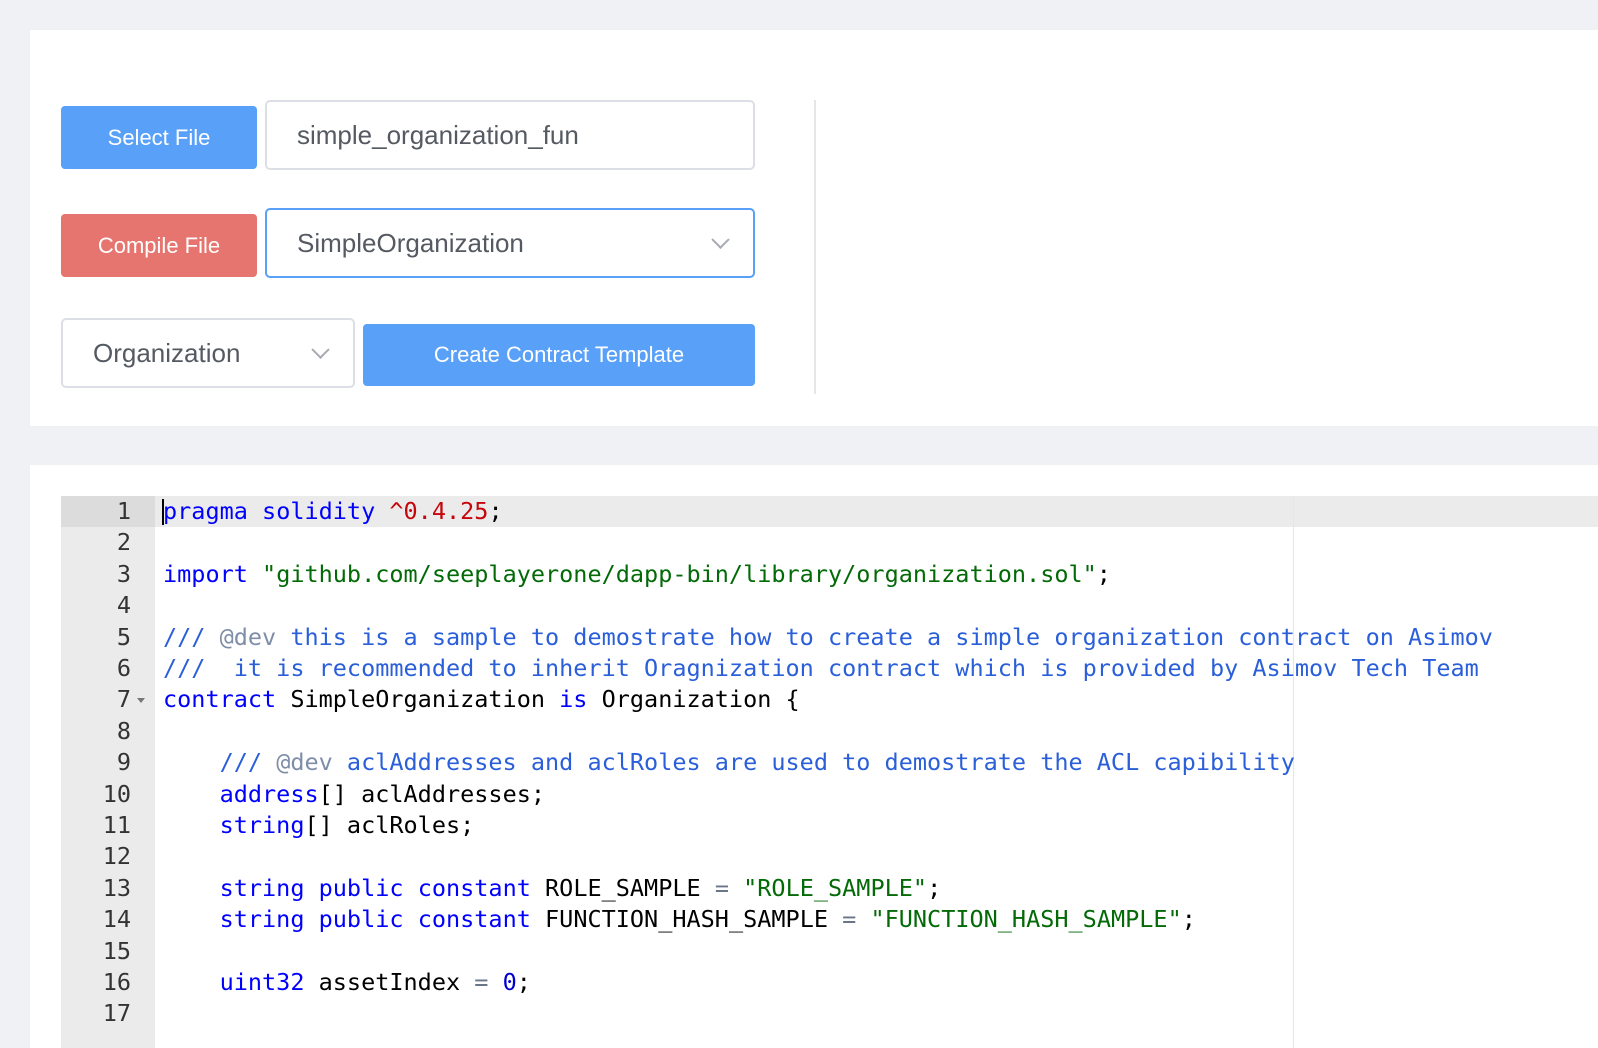 The image size is (1598, 1048). Describe the element at coordinates (116, 793) in the screenshot. I see `line-number: 10` at that location.